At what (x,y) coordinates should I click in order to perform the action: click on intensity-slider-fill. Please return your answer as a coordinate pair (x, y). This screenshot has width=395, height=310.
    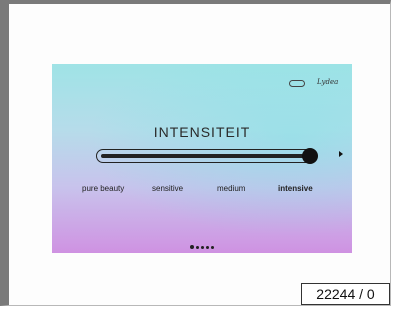
    Looking at the image, I should click on (204, 156).